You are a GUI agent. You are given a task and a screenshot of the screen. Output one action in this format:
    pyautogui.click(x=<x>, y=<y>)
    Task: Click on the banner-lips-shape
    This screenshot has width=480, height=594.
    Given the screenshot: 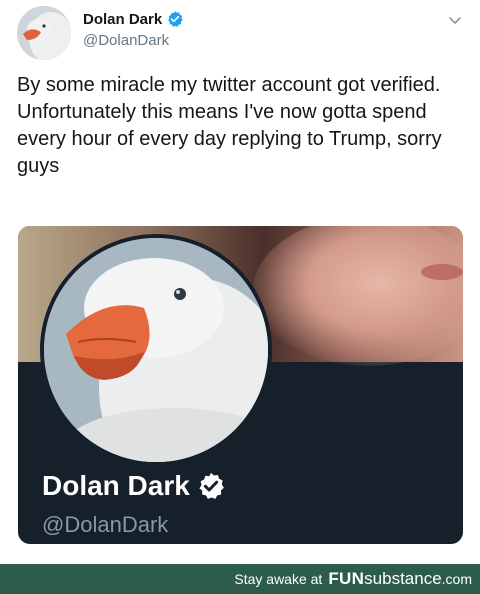 What is the action you would take?
    pyautogui.click(x=442, y=272)
    